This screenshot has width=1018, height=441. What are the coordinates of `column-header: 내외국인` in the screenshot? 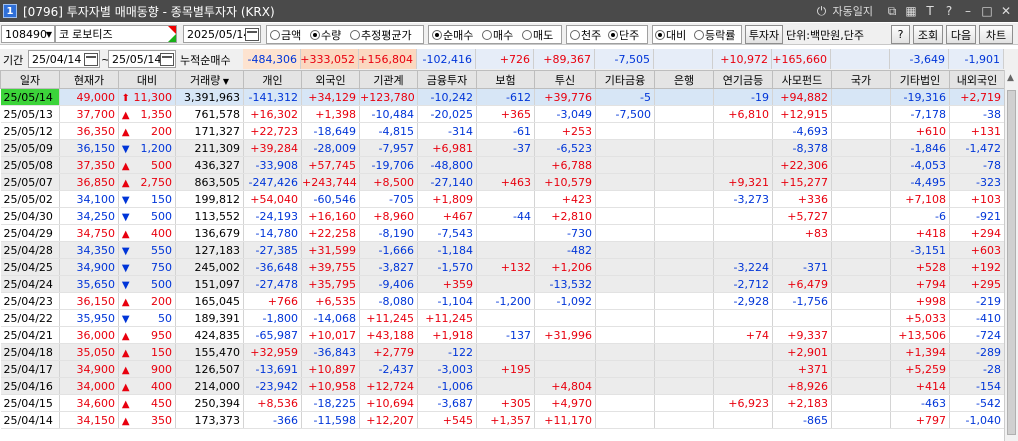 It's located at (976, 79).